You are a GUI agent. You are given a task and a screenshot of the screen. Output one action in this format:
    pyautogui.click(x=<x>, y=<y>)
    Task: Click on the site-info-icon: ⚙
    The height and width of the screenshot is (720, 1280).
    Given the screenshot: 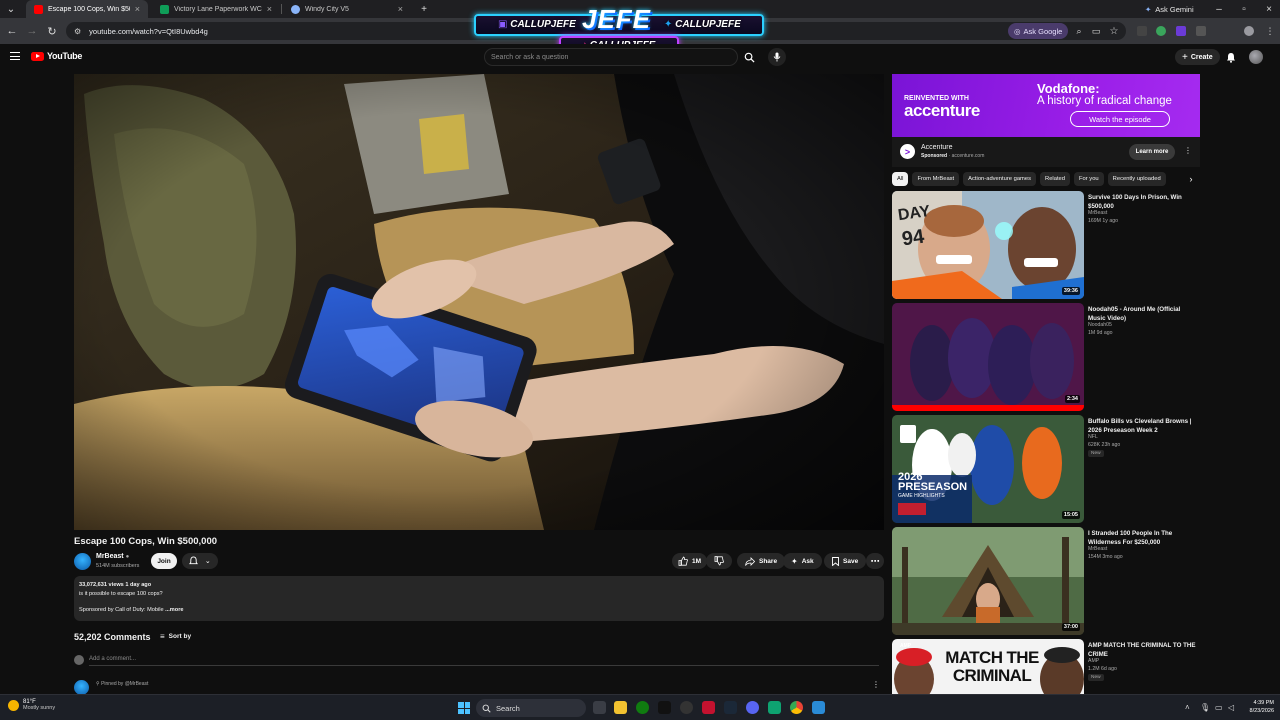 What is the action you would take?
    pyautogui.click(x=77, y=31)
    